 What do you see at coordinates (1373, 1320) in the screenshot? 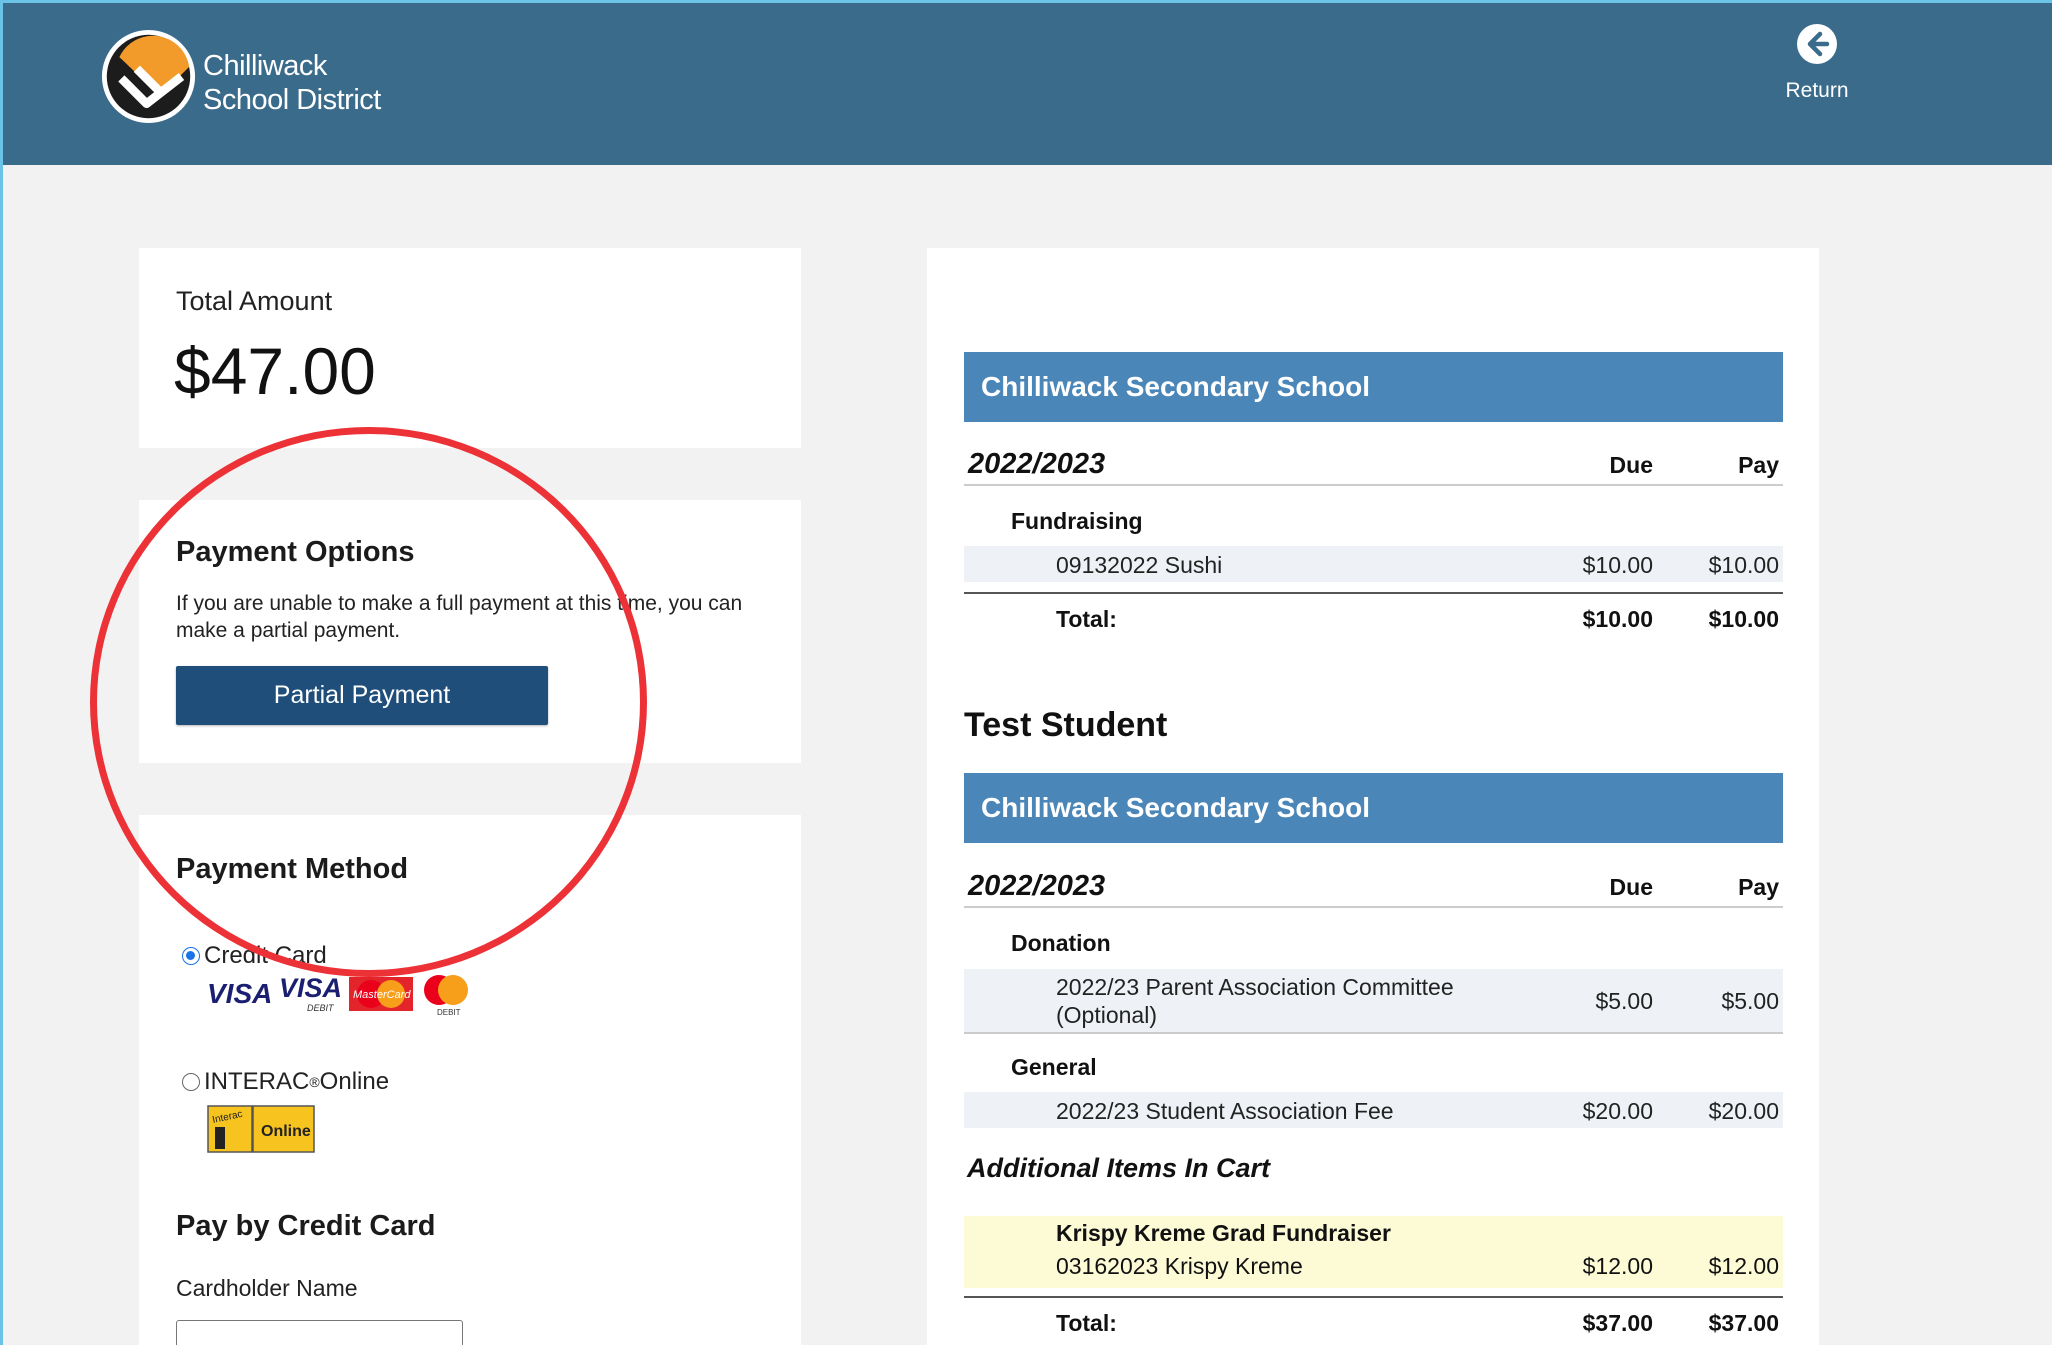
I see `total-row: Total: $37.00 $37.00` at bounding box center [1373, 1320].